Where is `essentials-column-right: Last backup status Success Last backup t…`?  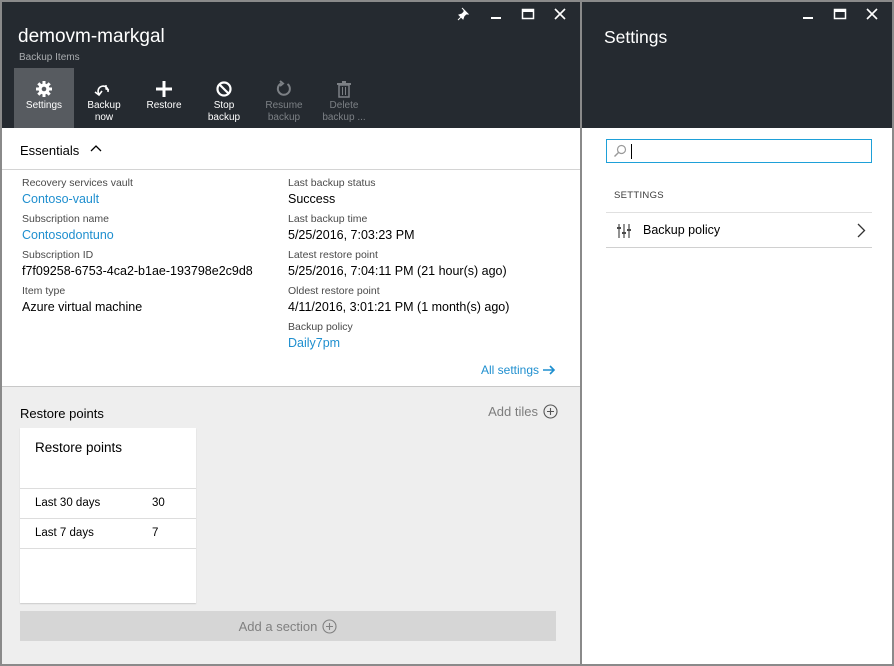
essentials-column-right: Last backup status Success Last backup t… is located at coordinates (398, 266).